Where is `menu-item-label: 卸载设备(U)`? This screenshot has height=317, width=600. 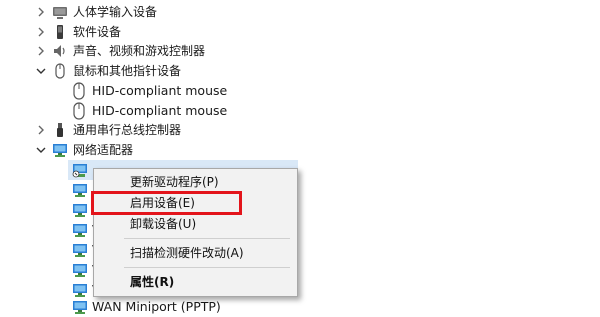
menu-item-label: 卸载设备(U) is located at coordinates (163, 224).